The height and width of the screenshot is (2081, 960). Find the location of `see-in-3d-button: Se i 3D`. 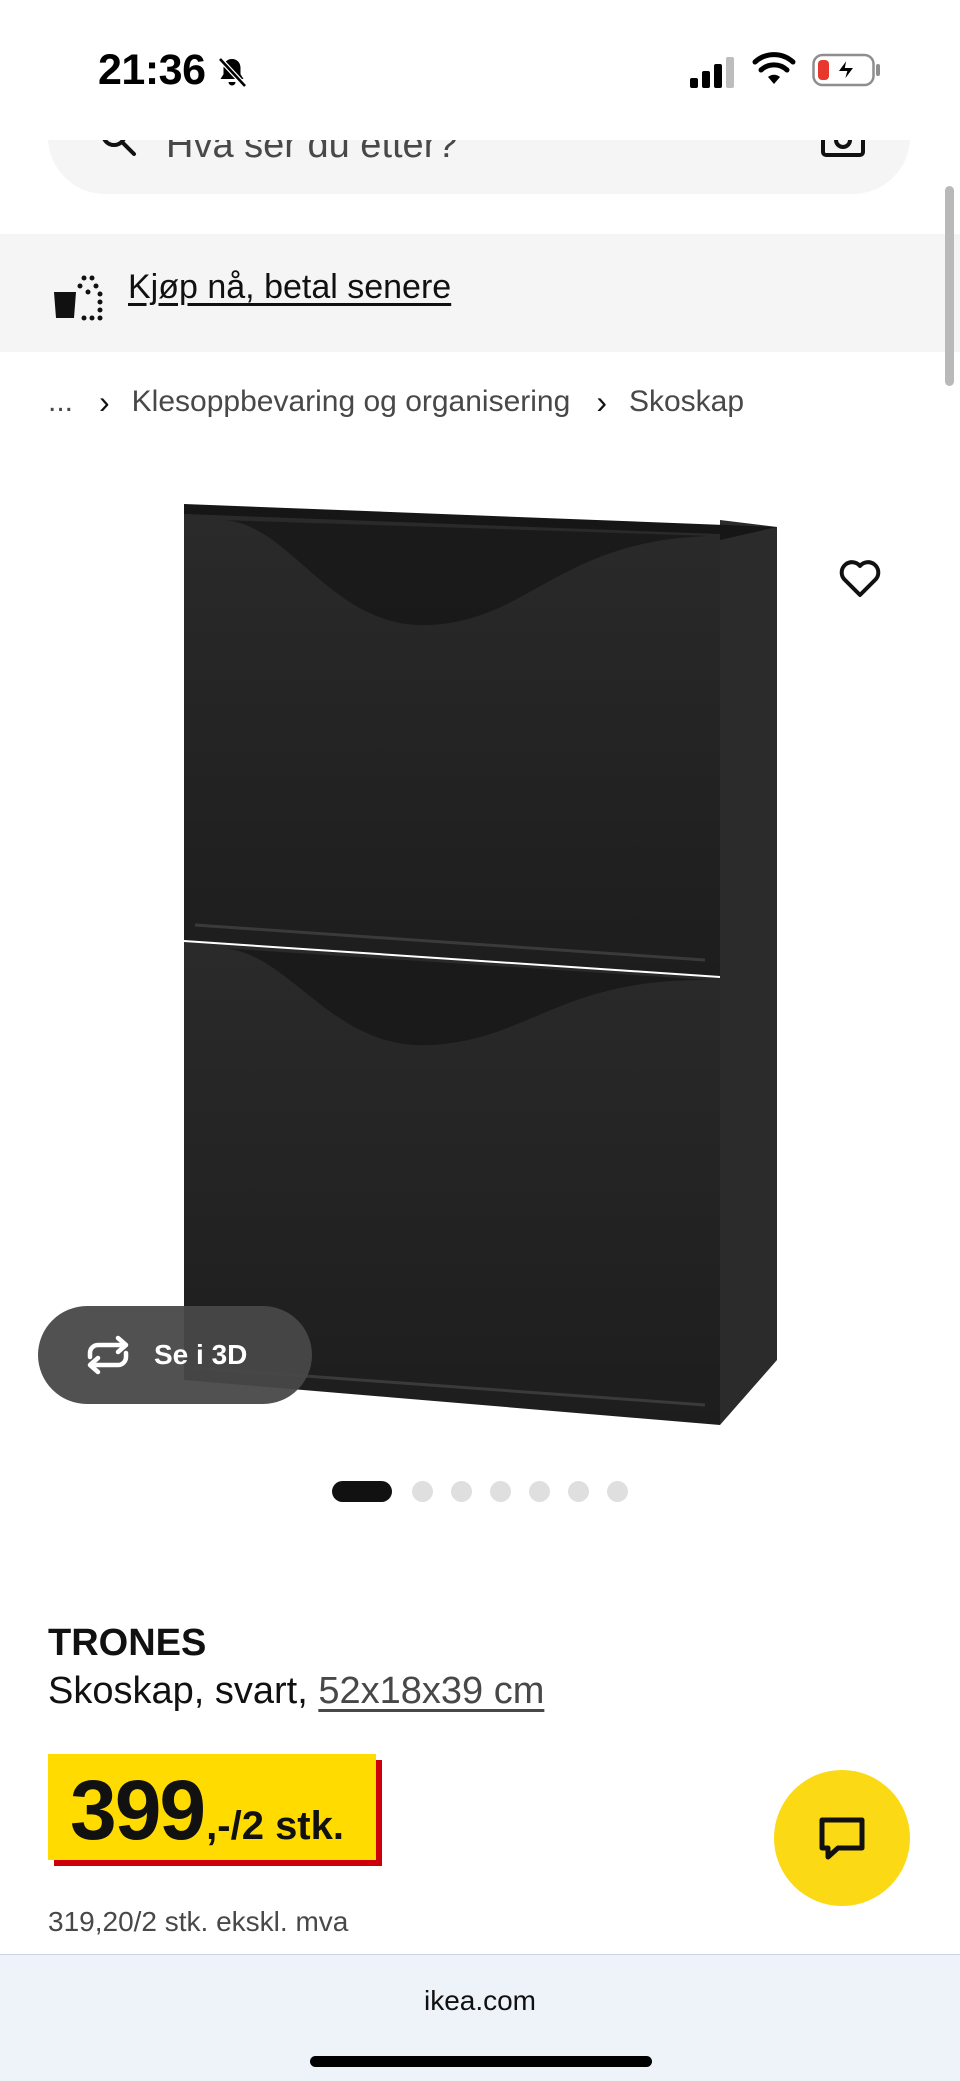

see-in-3d-button: Se i 3D is located at coordinates (175, 1355).